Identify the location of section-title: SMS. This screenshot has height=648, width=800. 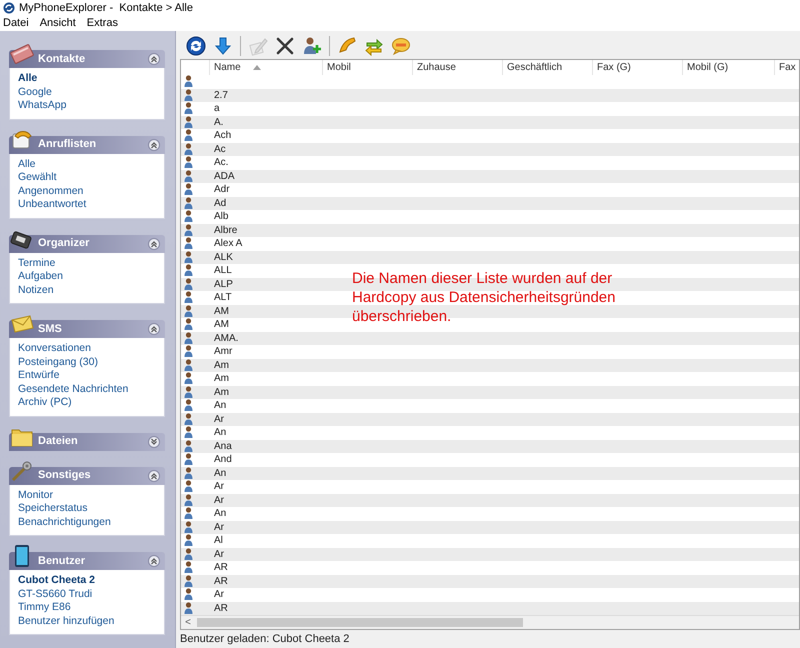
(50, 329).